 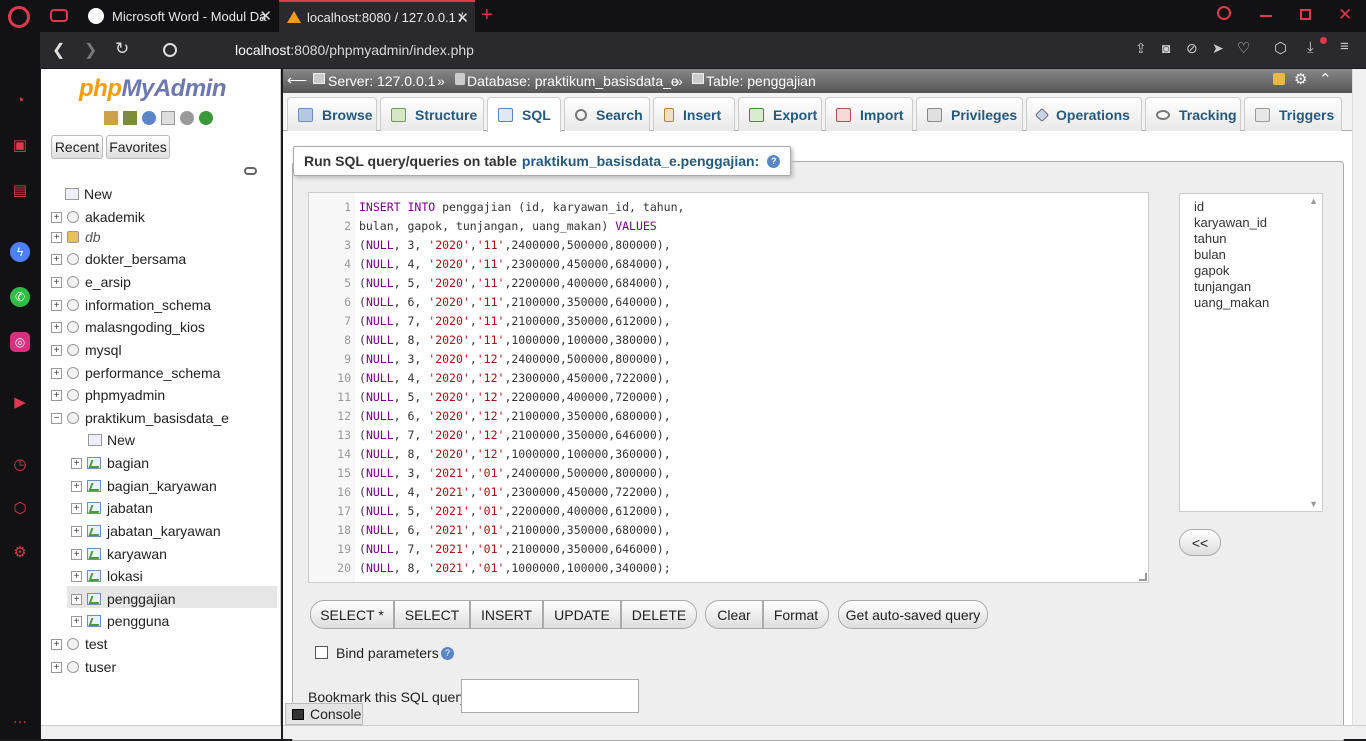 I want to click on shopping-icon: ▣, so click(x=20, y=145).